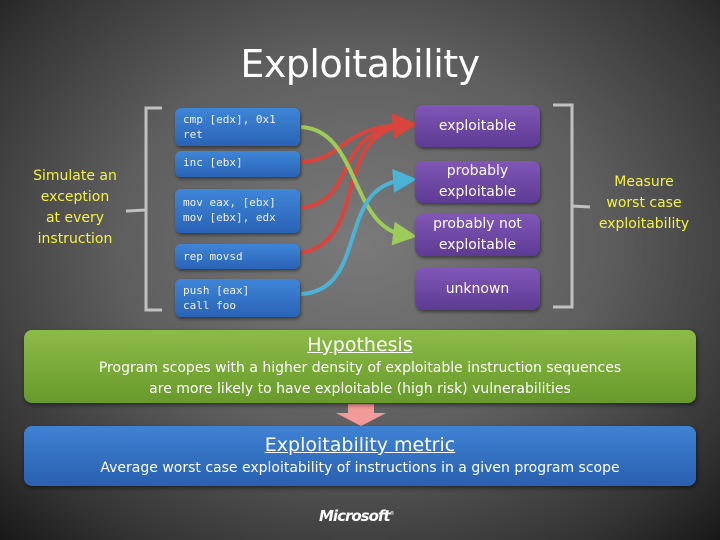  I want to click on metric-heading: Exploitability metric, so click(360, 445).